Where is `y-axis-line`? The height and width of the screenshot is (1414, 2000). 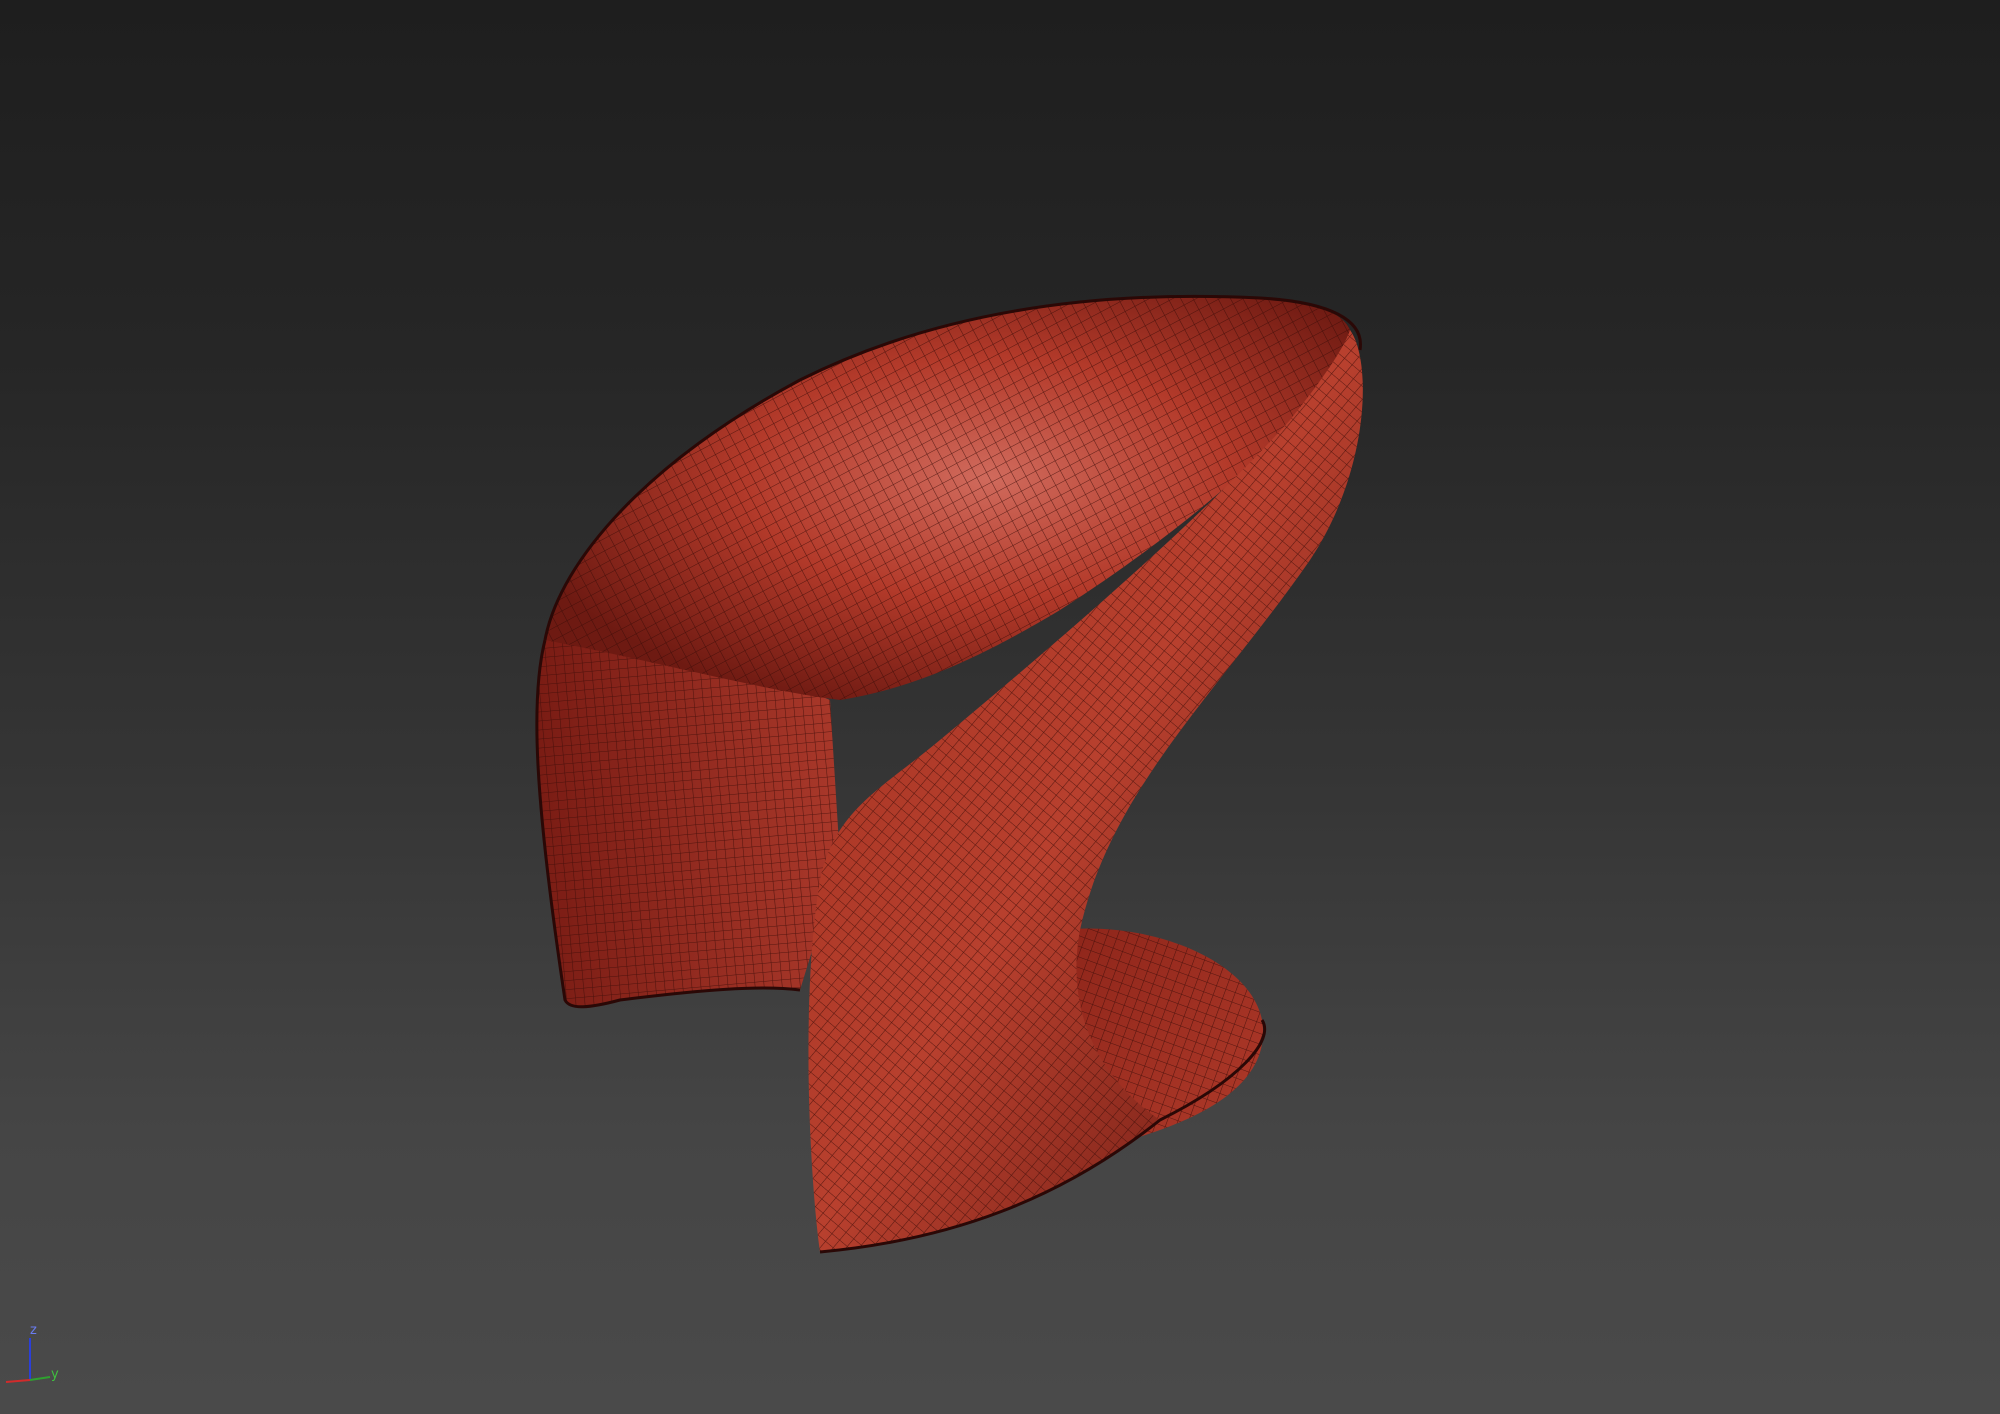 y-axis-line is located at coordinates (40, 1378).